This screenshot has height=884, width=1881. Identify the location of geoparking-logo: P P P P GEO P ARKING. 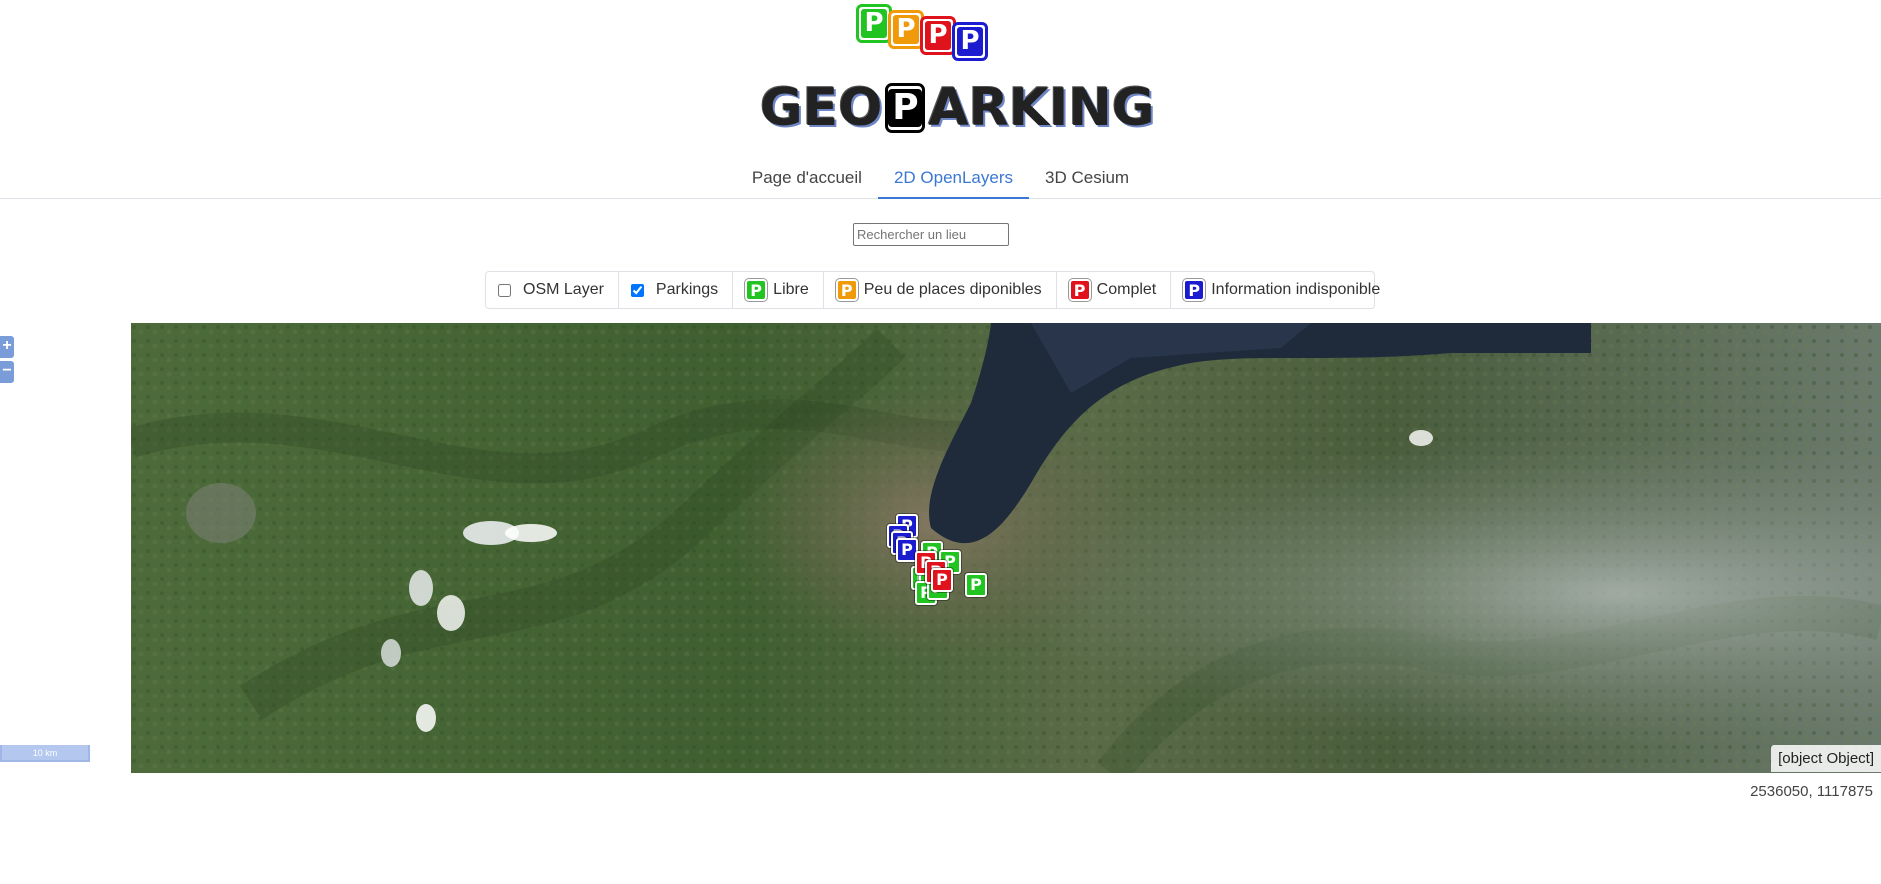
(957, 71).